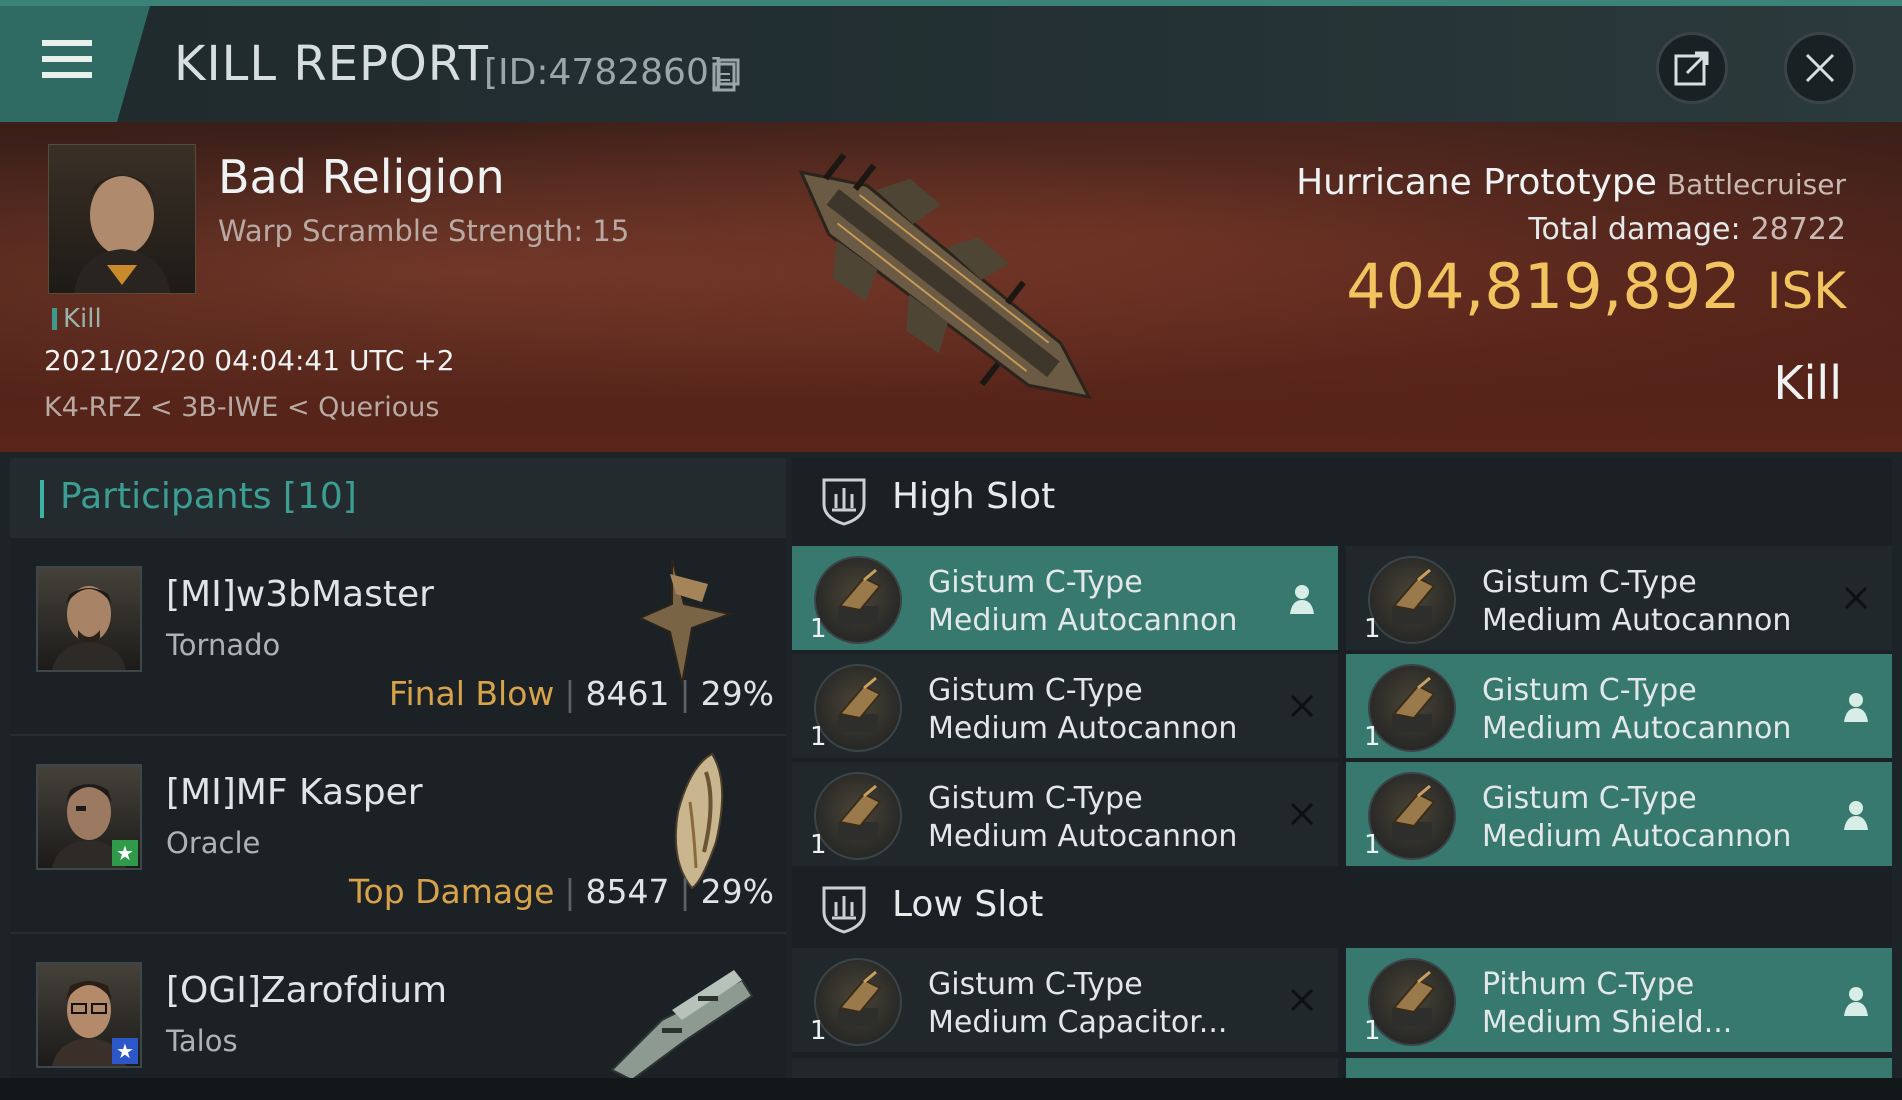 Image resolution: width=1902 pixels, height=1100 pixels. I want to click on ship-class: Battlecruiser, so click(1756, 184).